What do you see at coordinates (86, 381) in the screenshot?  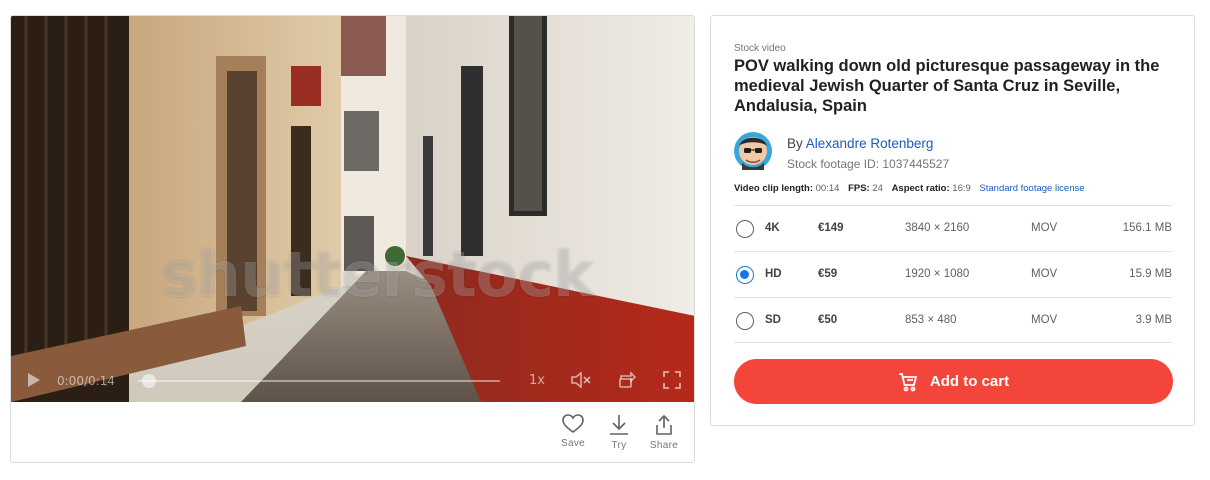 I see `time-display: 0:00/0:14` at bounding box center [86, 381].